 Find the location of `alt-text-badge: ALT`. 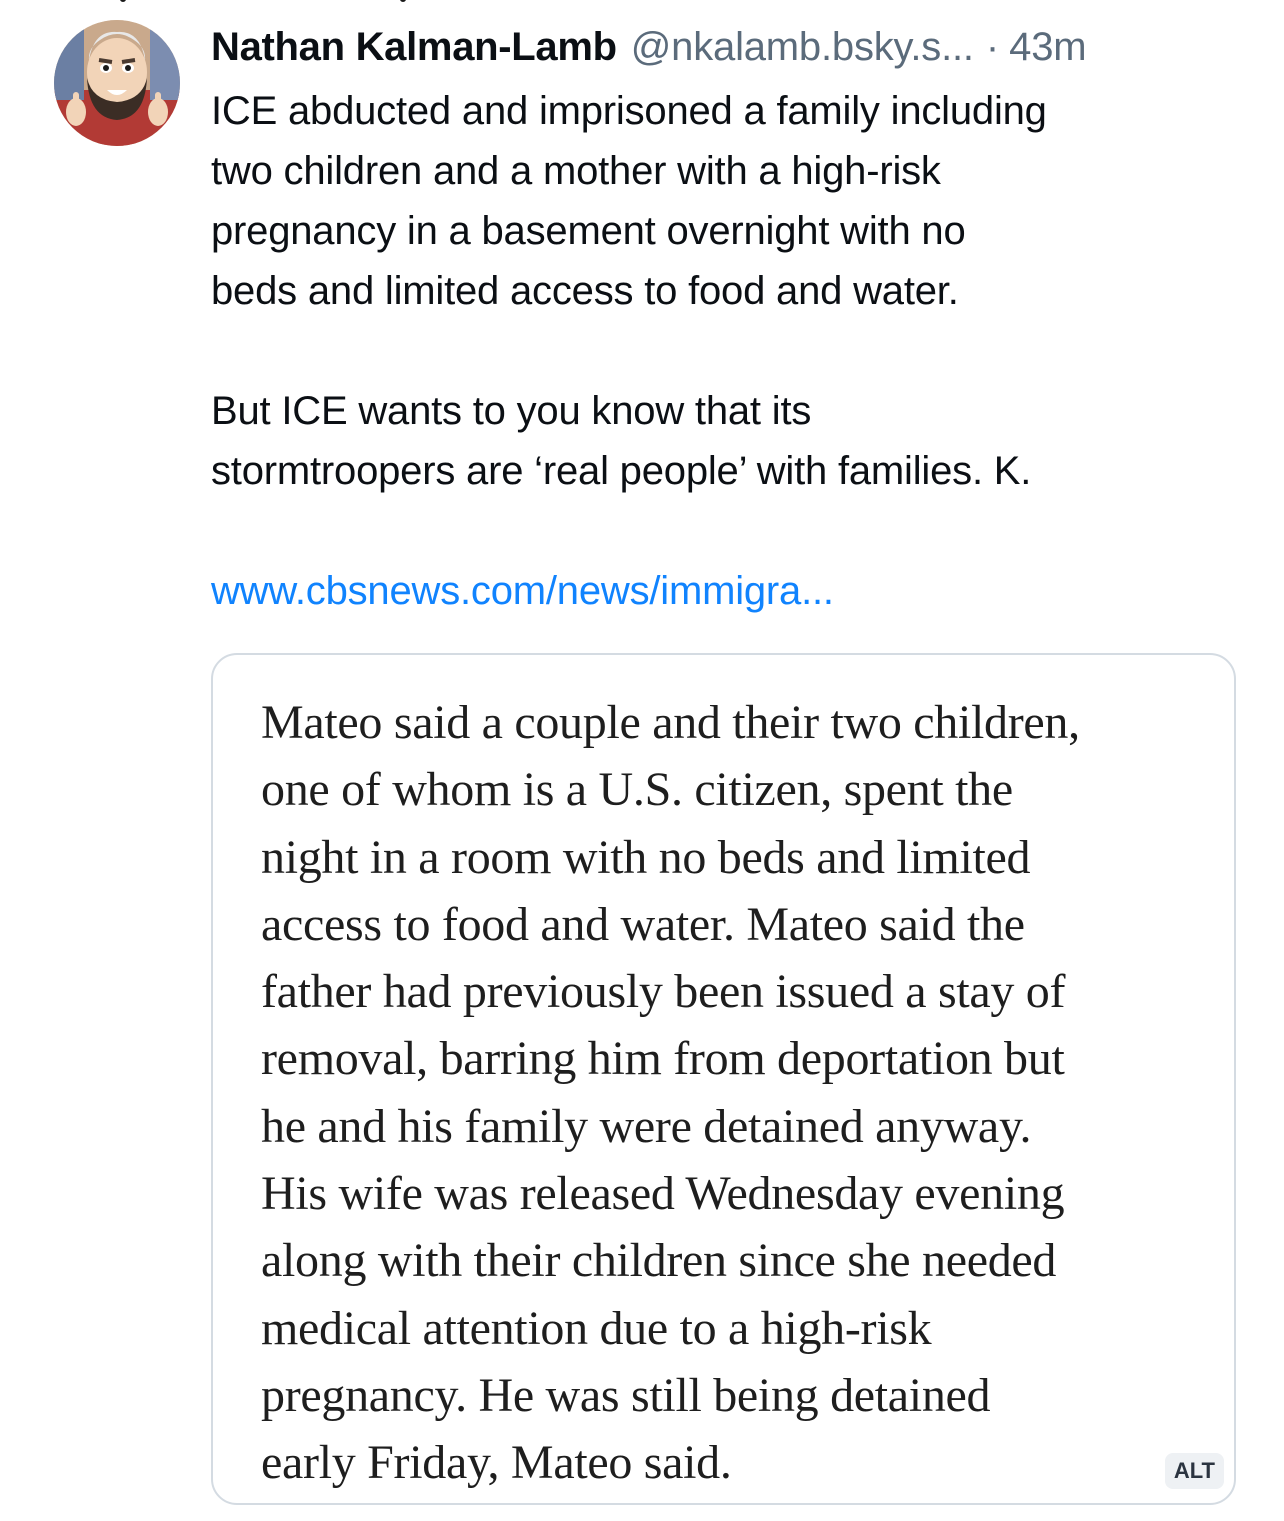

alt-text-badge: ALT is located at coordinates (1194, 1471).